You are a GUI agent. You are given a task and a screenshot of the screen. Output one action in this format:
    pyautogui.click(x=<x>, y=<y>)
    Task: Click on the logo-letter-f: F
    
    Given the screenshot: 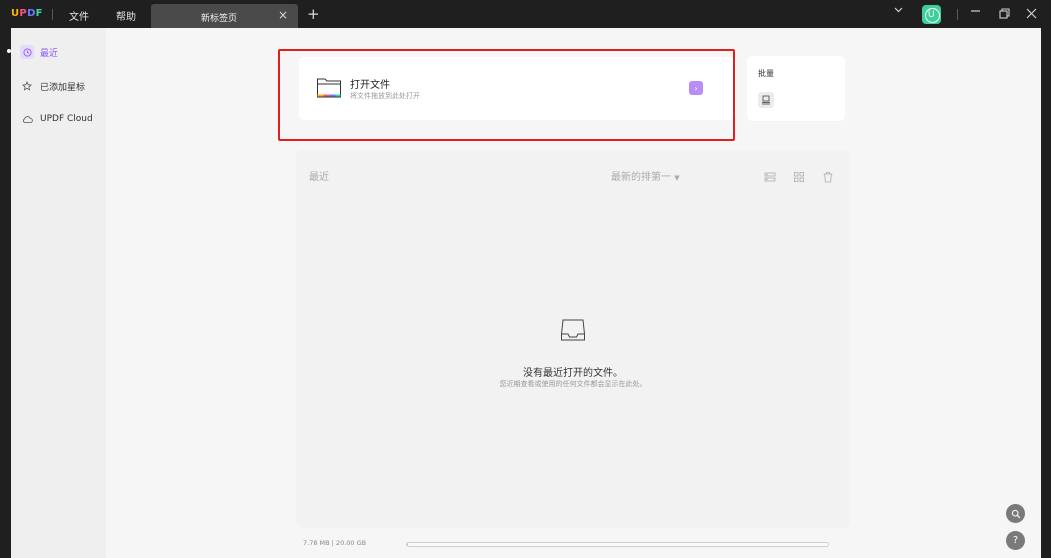 What is the action you would take?
    pyautogui.click(x=39, y=13)
    